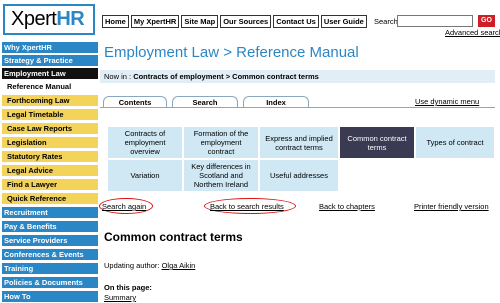  Describe the element at coordinates (132, 265) in the screenshot. I see `author-label: Updating author:` at that location.